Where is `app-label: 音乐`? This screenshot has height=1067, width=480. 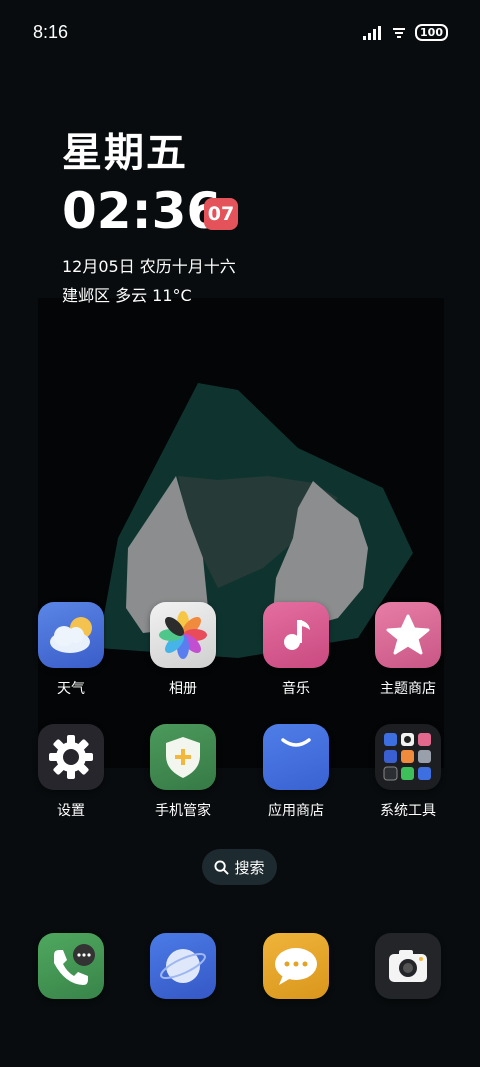 app-label: 音乐 is located at coordinates (296, 689).